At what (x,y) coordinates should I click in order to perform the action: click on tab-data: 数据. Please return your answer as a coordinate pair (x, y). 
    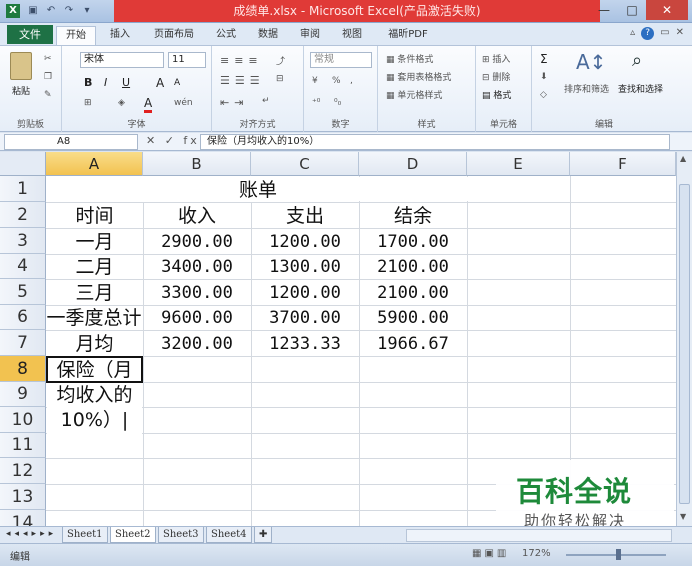
    Looking at the image, I should click on (268, 35).